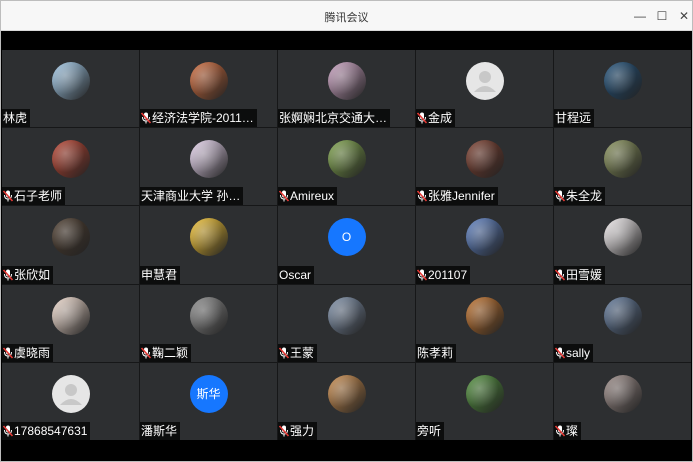 This screenshot has width=693, height=462. I want to click on participant-tile: 陈孝莉, so click(484, 323).